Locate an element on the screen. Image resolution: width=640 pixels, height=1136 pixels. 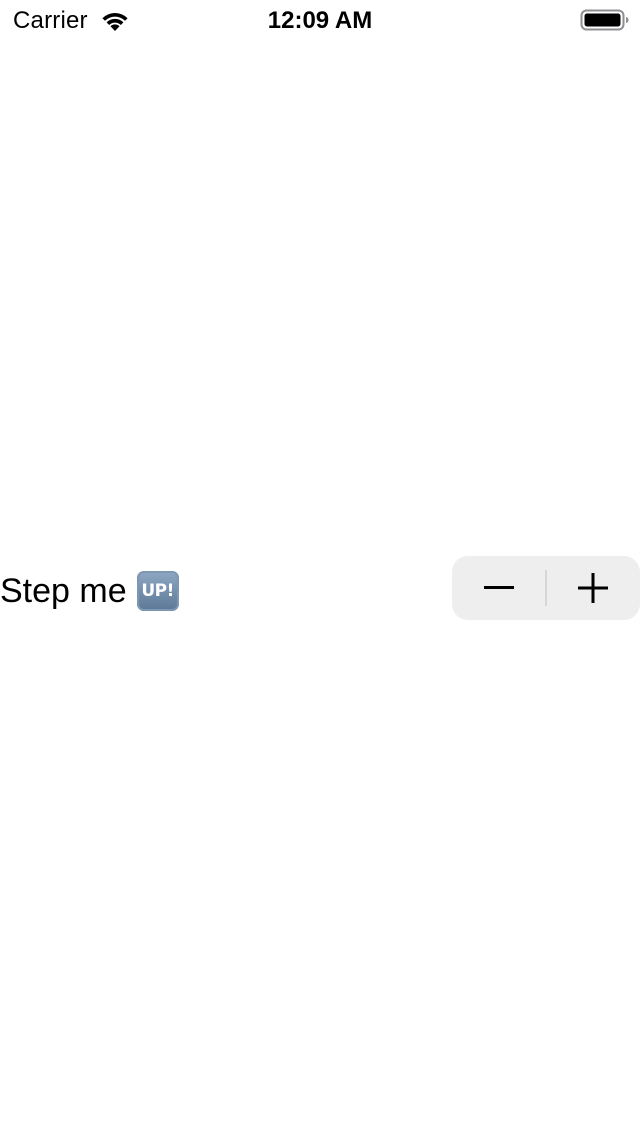
plus-icon is located at coordinates (593, 588).